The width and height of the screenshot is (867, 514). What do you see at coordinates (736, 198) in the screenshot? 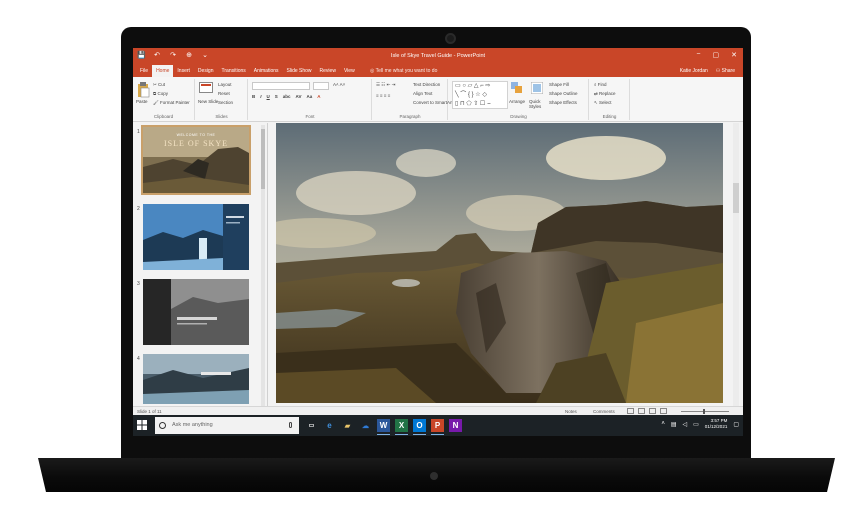
I see `editor-scroll-thumb` at bounding box center [736, 198].